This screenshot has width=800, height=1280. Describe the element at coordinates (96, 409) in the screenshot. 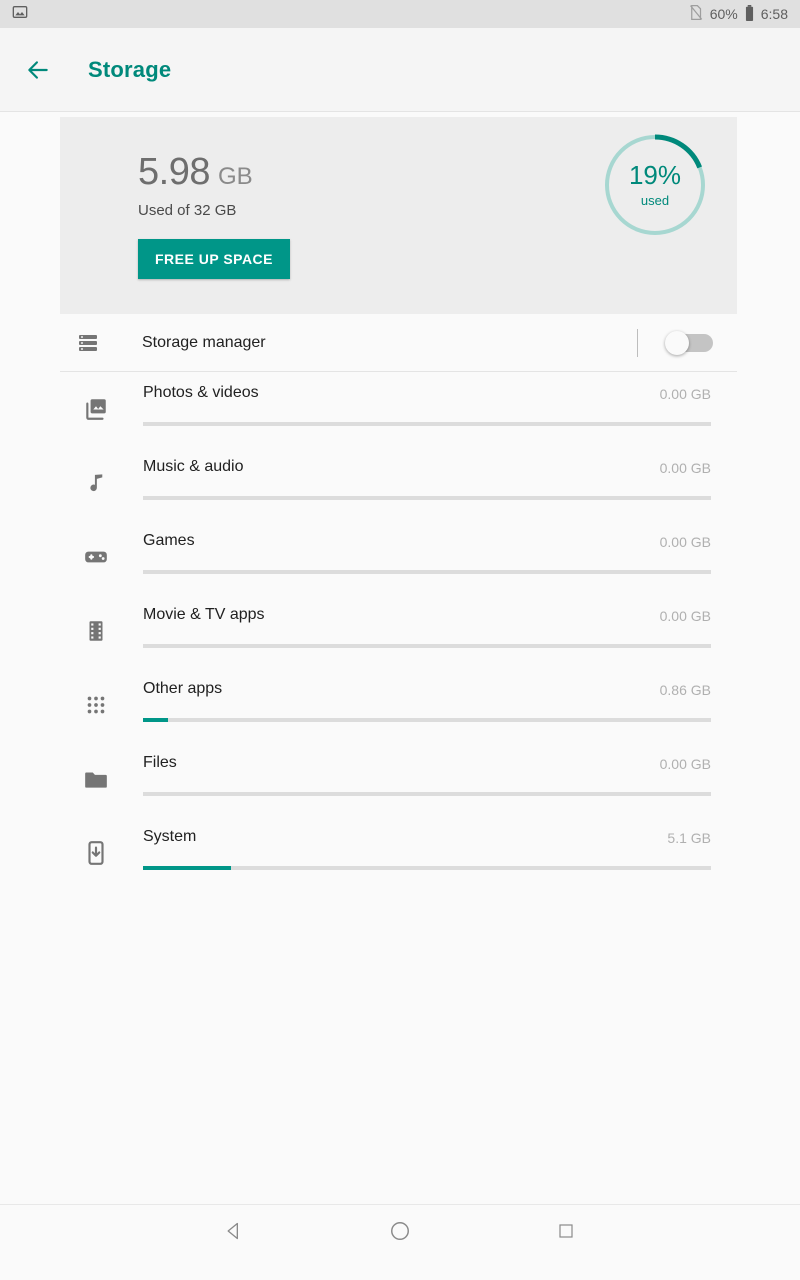

I see `photo-library-icon` at that location.